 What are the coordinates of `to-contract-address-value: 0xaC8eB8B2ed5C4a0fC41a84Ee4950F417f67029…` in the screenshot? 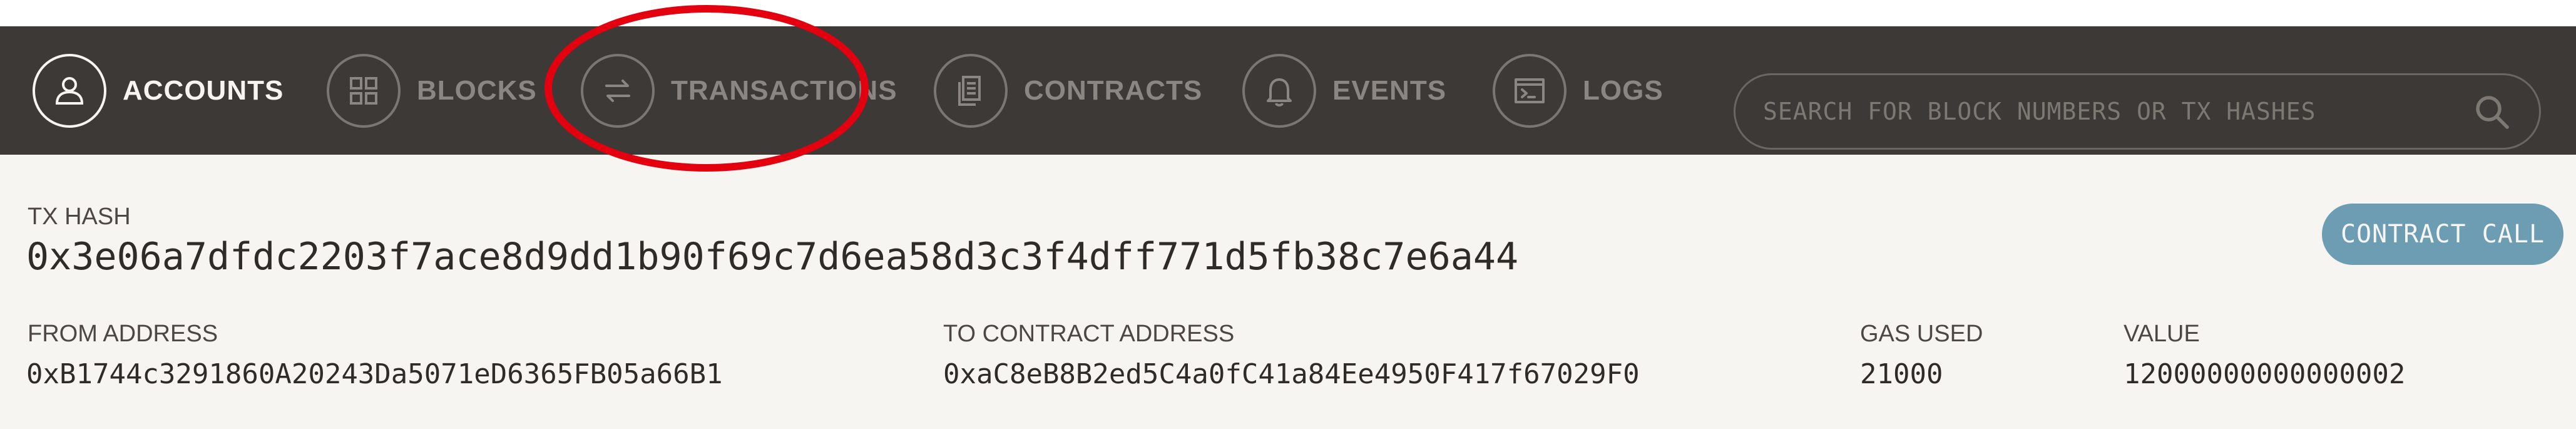 It's located at (1292, 374).